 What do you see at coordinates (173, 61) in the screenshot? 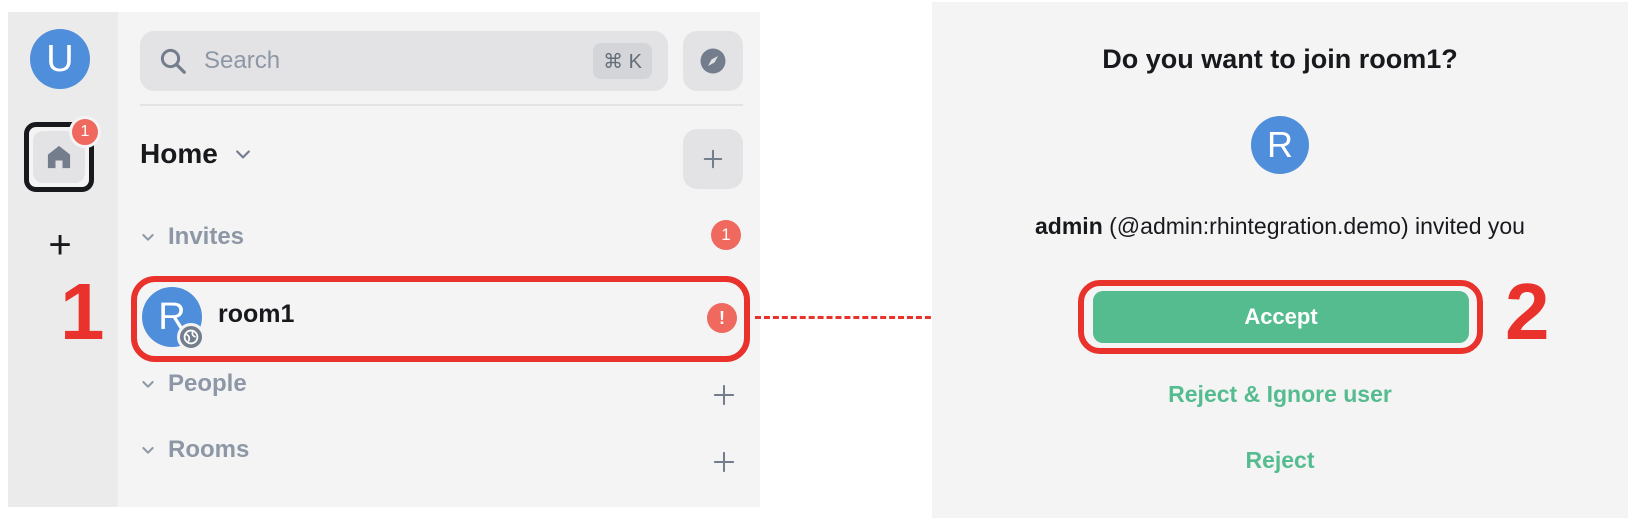
I see `search-icon` at bounding box center [173, 61].